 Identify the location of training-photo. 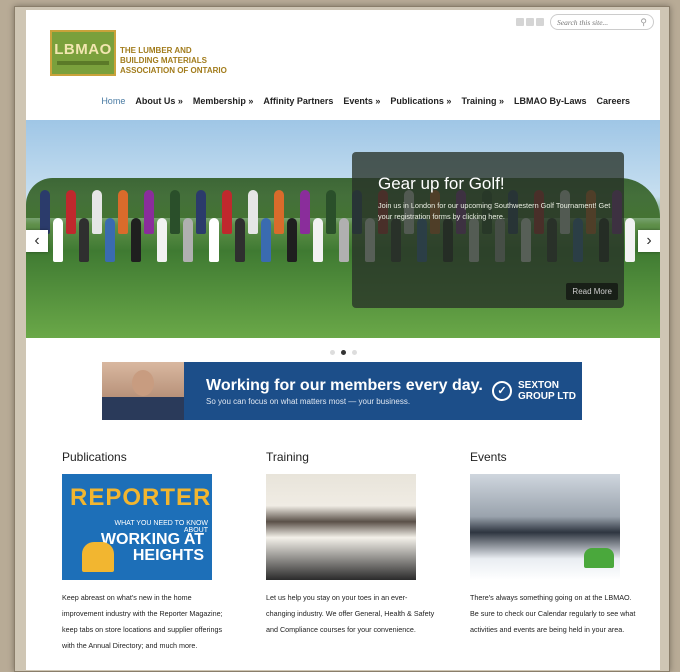
(341, 527).